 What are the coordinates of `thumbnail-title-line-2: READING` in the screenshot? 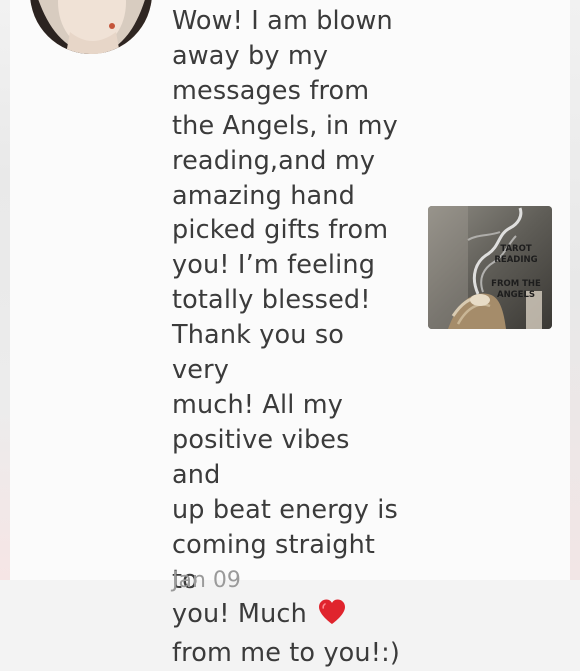 It's located at (516, 260).